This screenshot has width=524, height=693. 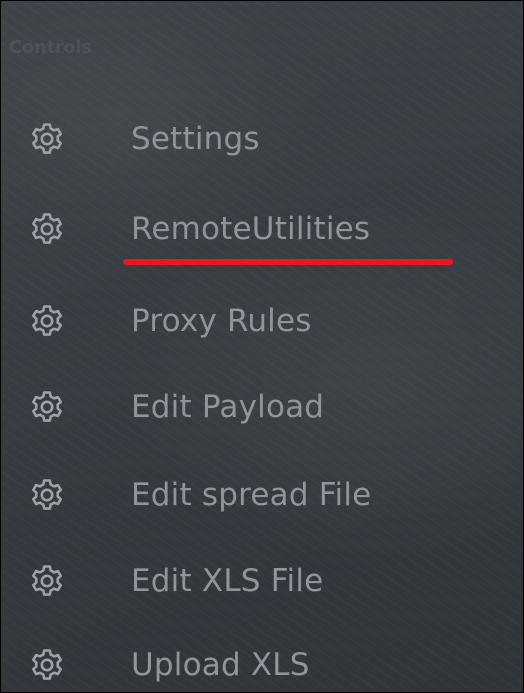 I want to click on menu-item-edit-spread-file: Edit spread File, so click(x=199, y=495).